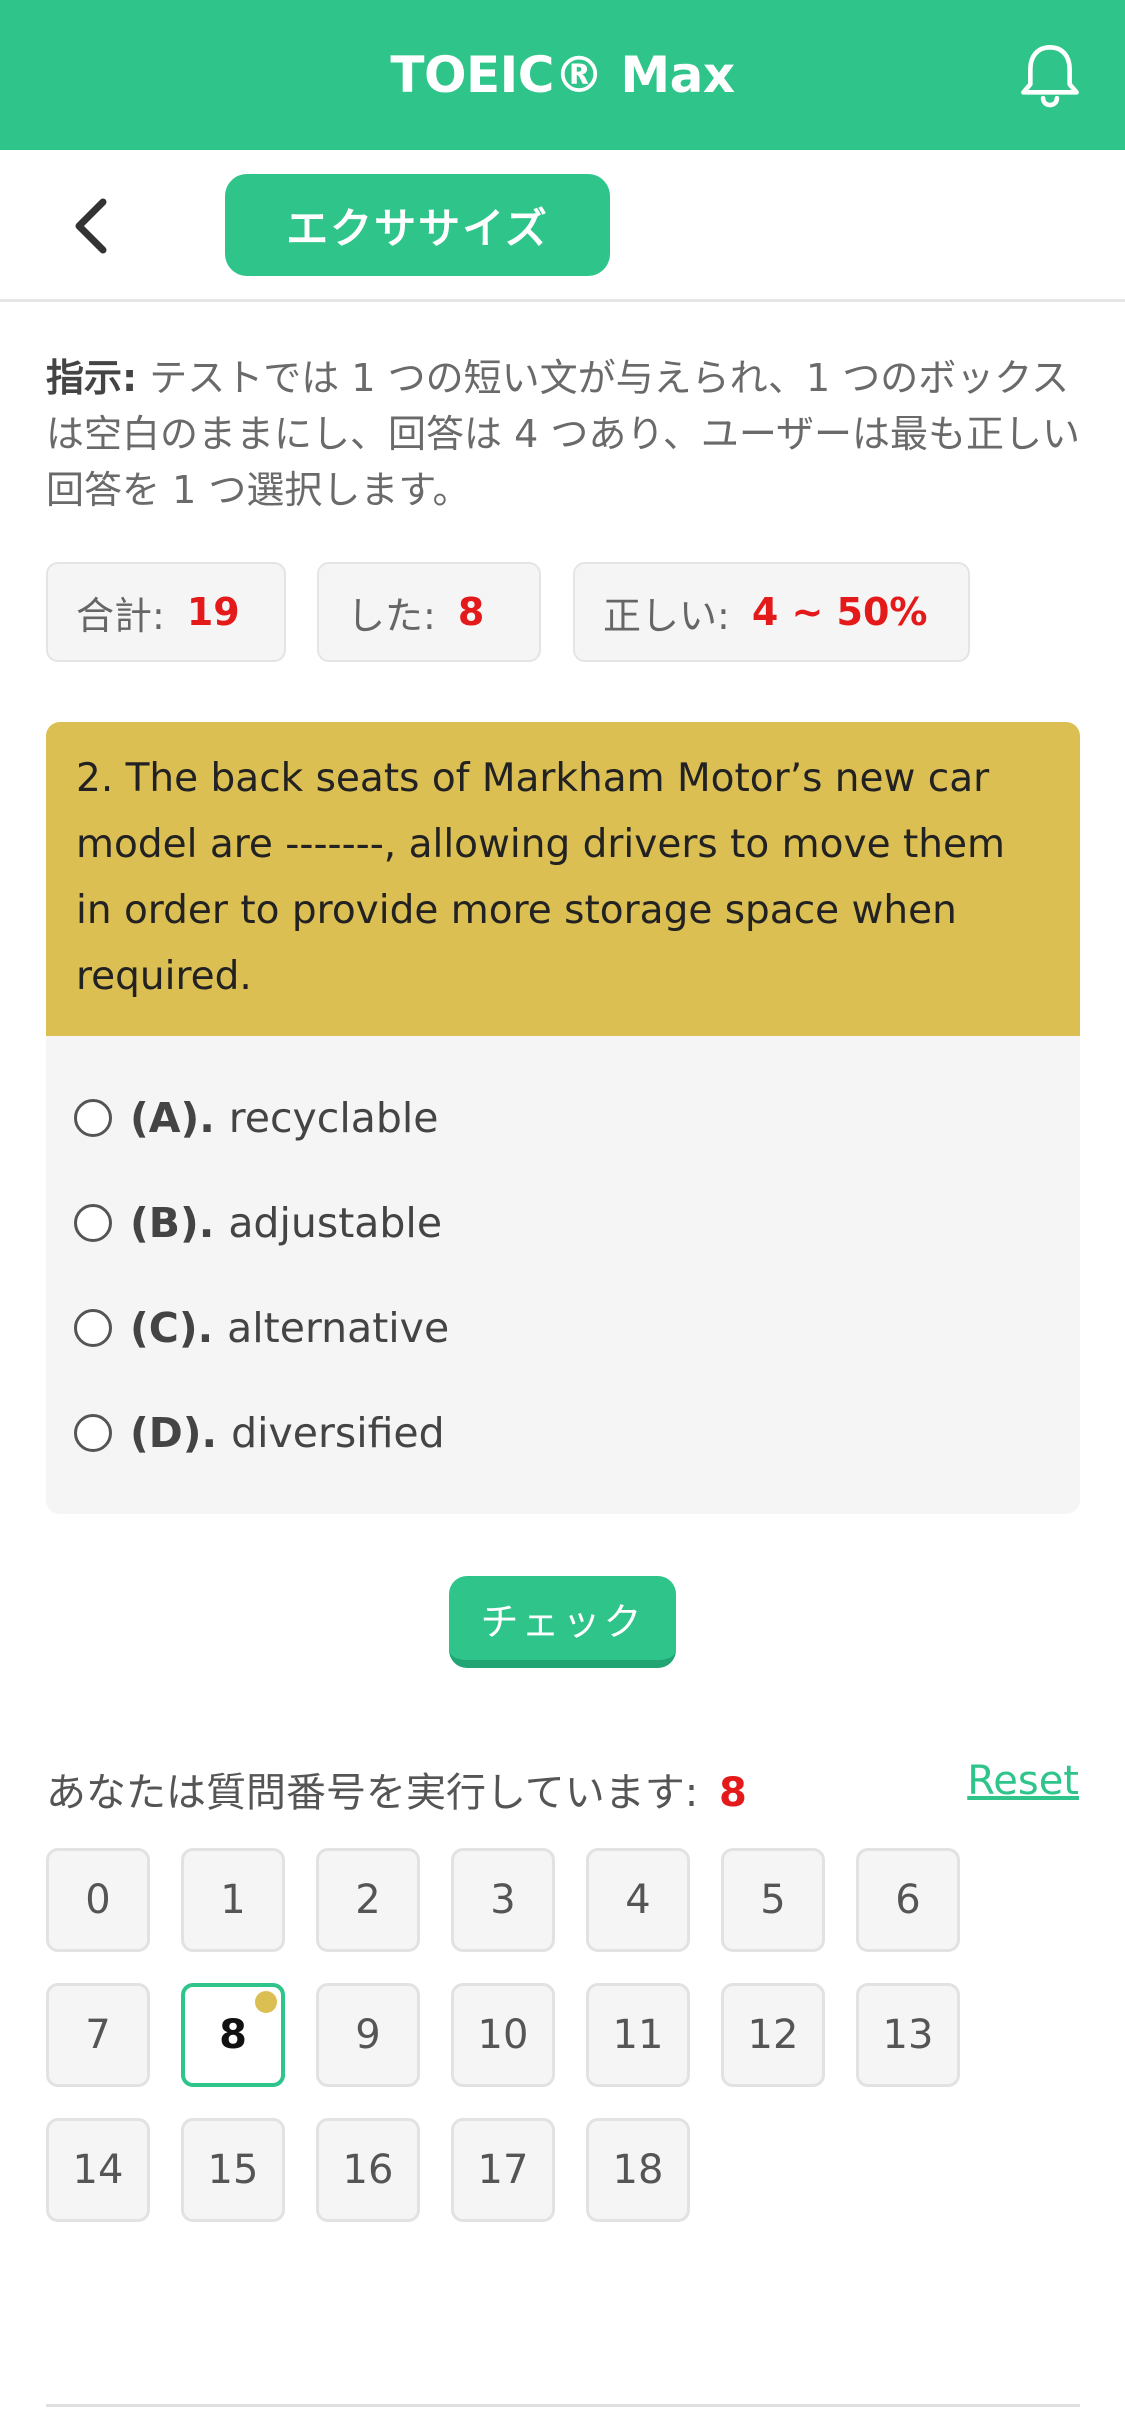 The width and height of the screenshot is (1125, 2436). Describe the element at coordinates (172, 1223) in the screenshot. I see `option-letter: (B).` at that location.